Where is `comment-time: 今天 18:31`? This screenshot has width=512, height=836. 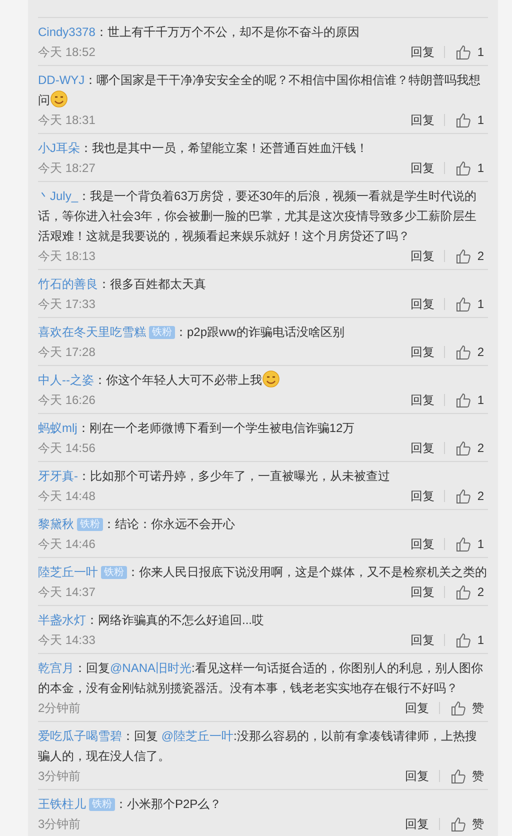 comment-time: 今天 18:31 is located at coordinates (67, 120).